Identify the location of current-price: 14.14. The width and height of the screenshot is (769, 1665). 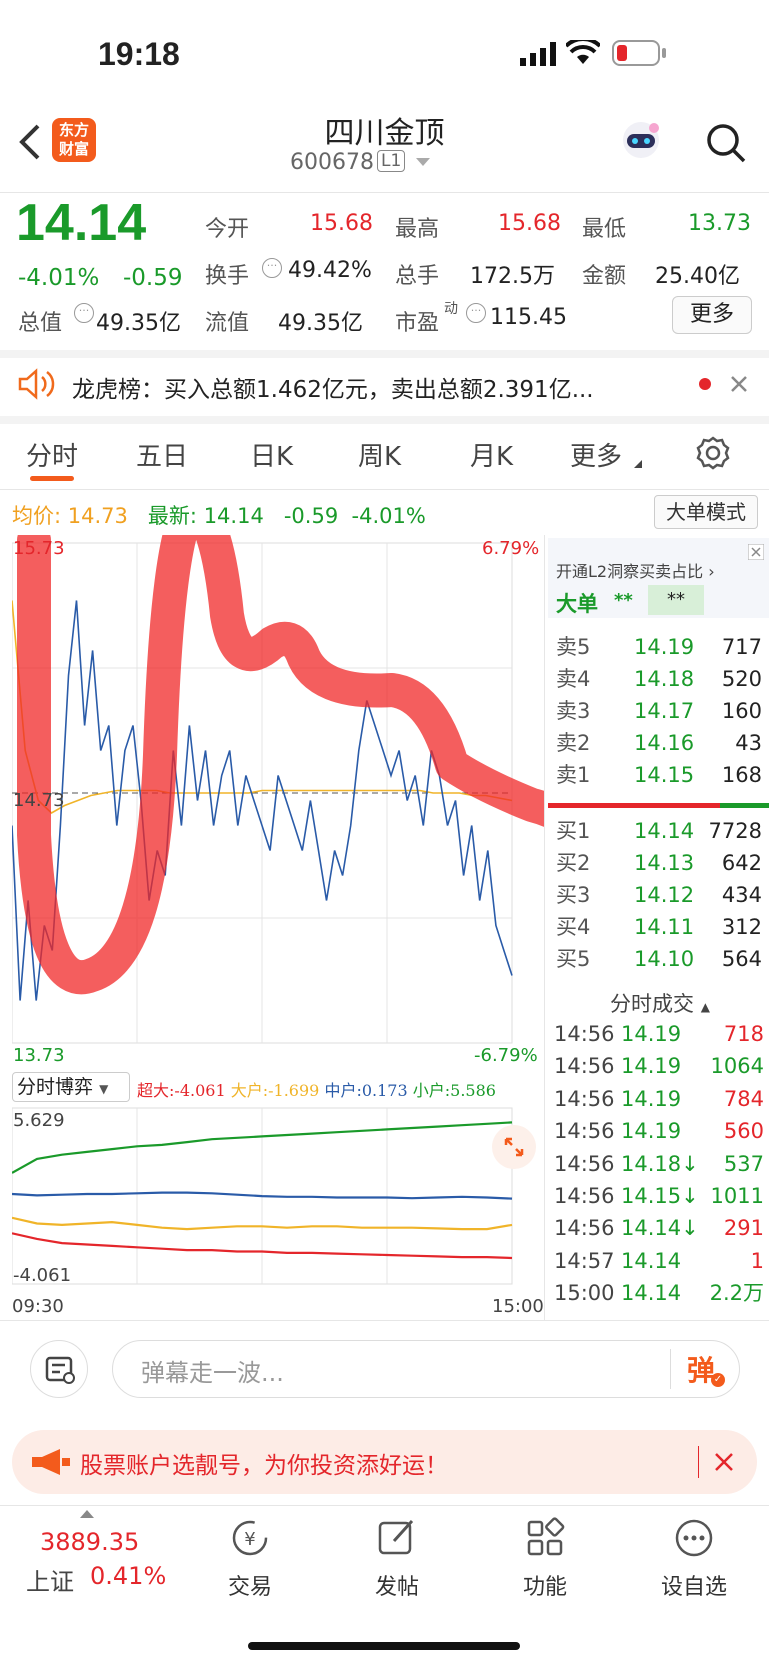
(81, 223).